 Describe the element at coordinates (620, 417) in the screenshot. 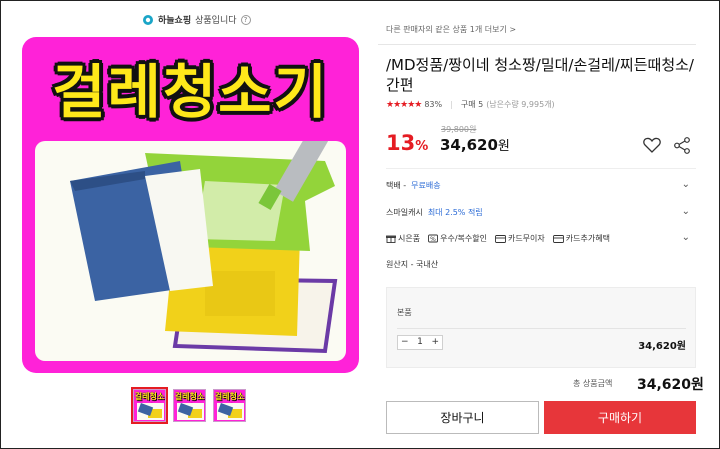

I see `buy-now-button: 구매하기` at that location.